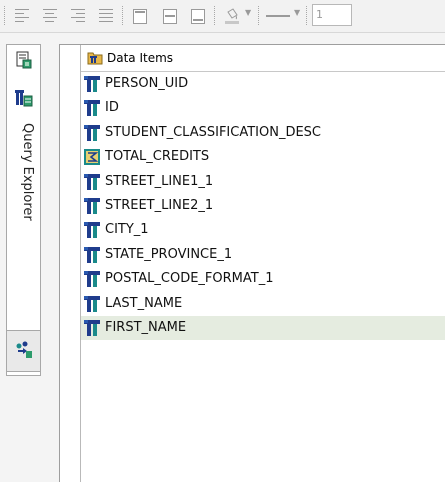 The height and width of the screenshot is (482, 445). Describe the element at coordinates (297, 12) in the screenshot. I see `line-style-dropdown-icon: ▼` at that location.